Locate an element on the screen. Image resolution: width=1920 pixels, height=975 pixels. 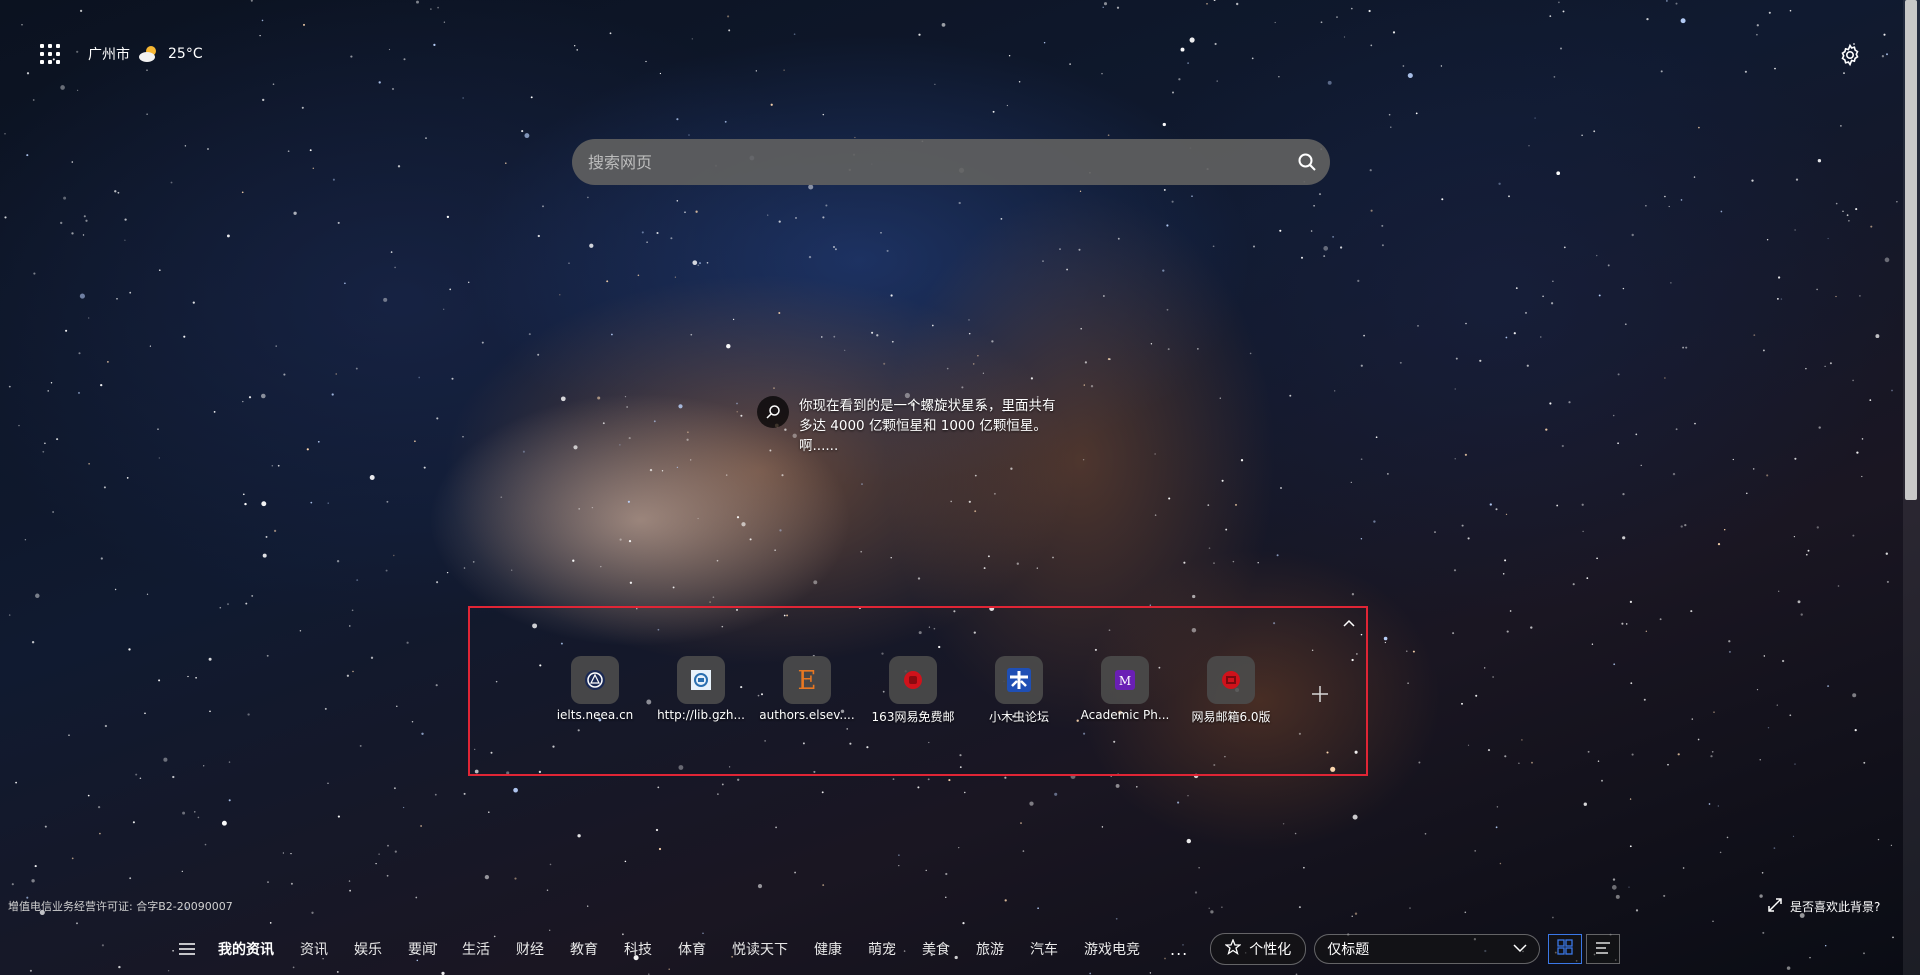
license-text: 增值电信业务经营许可证: 合字B2-20090007 is located at coordinates (120, 906).